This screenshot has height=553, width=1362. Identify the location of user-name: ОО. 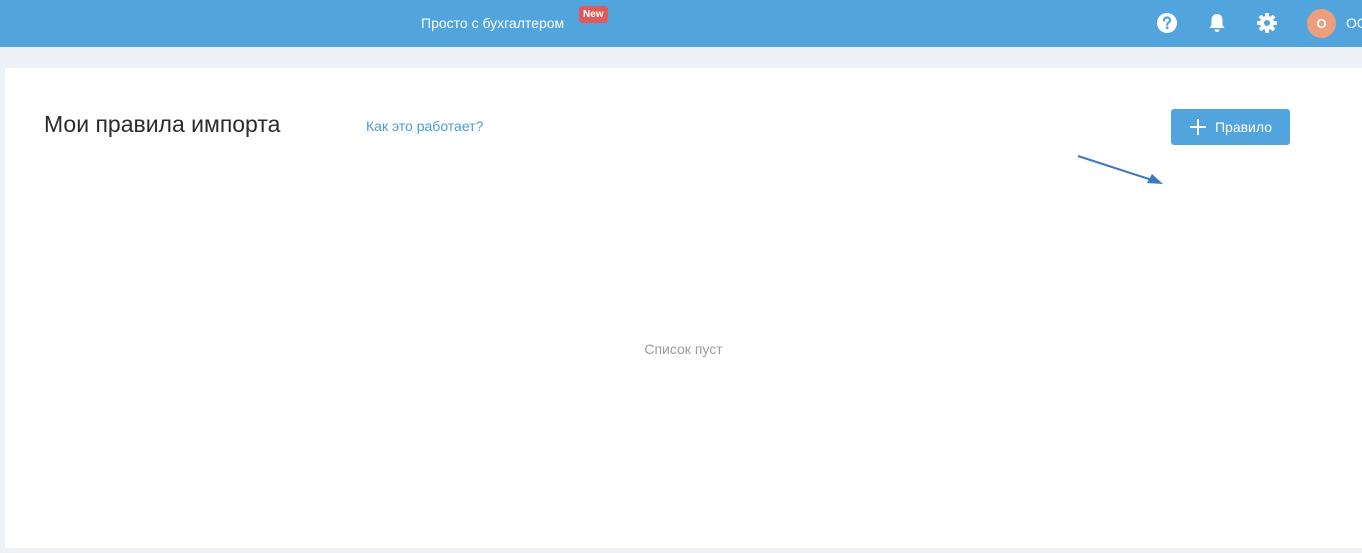
(1354, 23).